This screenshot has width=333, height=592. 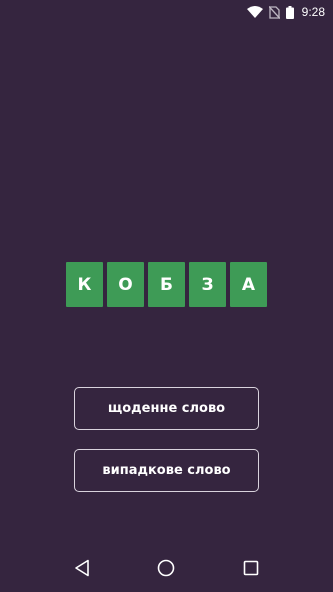 What do you see at coordinates (248, 284) in the screenshot?
I see `letter-tile: А` at bounding box center [248, 284].